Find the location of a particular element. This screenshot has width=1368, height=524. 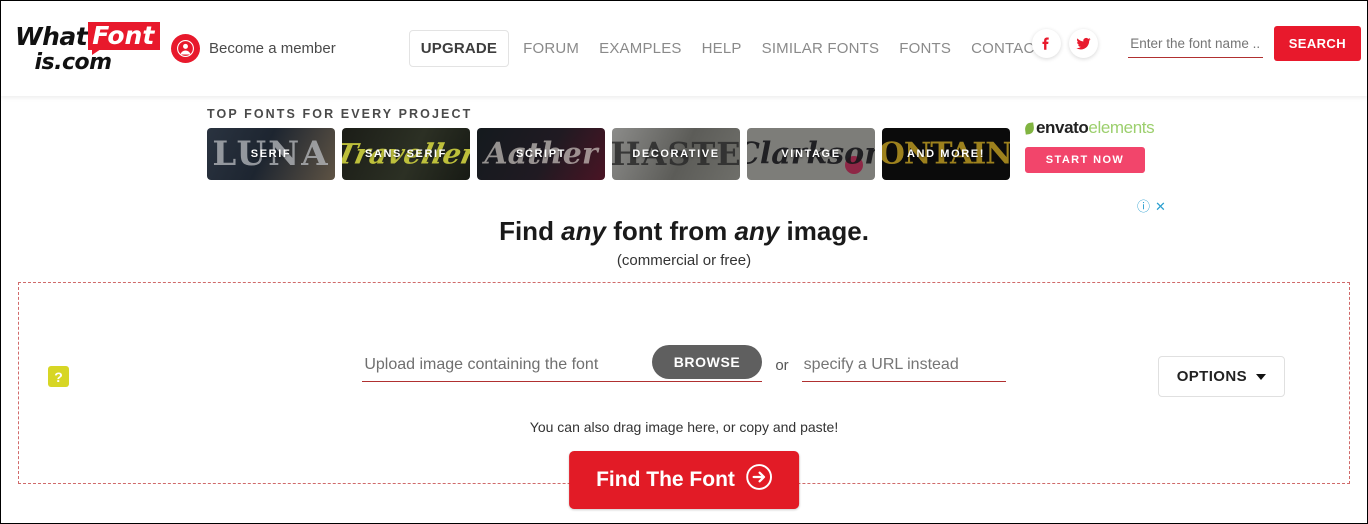

promo-card-vintage: Clarkson VINTAGE is located at coordinates (811, 154).